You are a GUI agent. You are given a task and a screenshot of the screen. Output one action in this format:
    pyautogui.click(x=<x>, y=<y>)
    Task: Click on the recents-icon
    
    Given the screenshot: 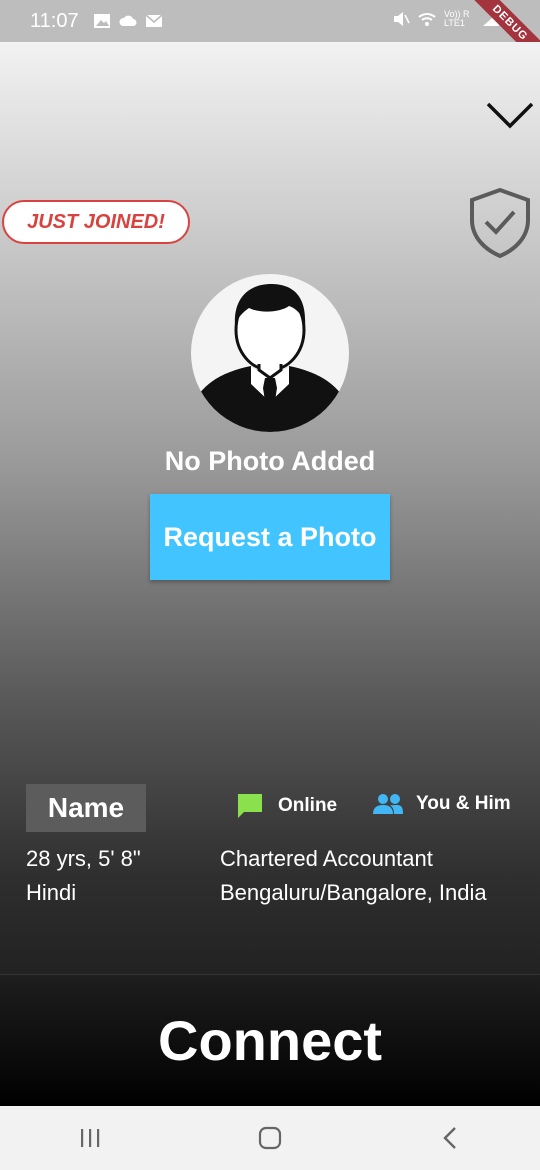 What is the action you would take?
    pyautogui.click(x=90, y=1138)
    